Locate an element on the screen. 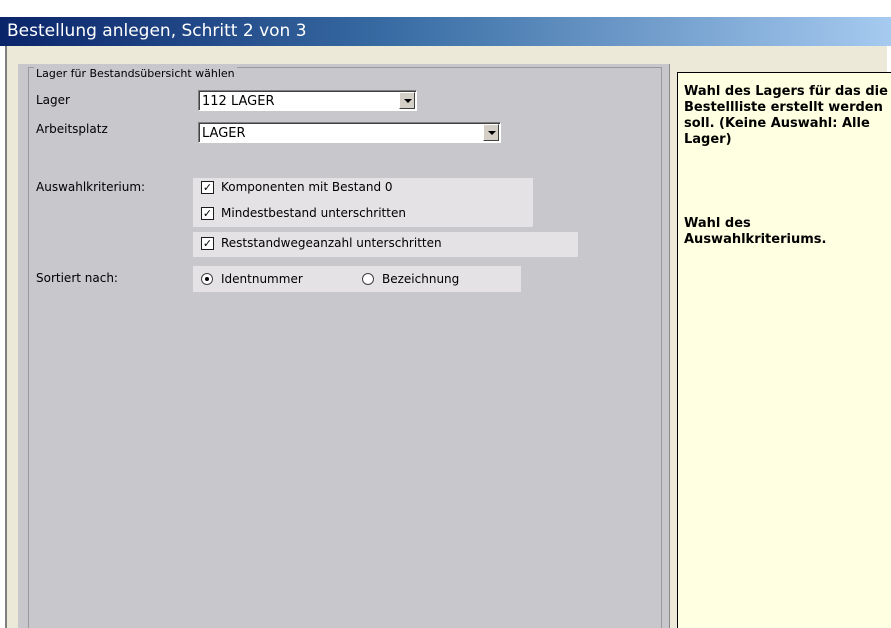 The height and width of the screenshot is (628, 891). arbeitsplatz-value: LAGER is located at coordinates (224, 133).